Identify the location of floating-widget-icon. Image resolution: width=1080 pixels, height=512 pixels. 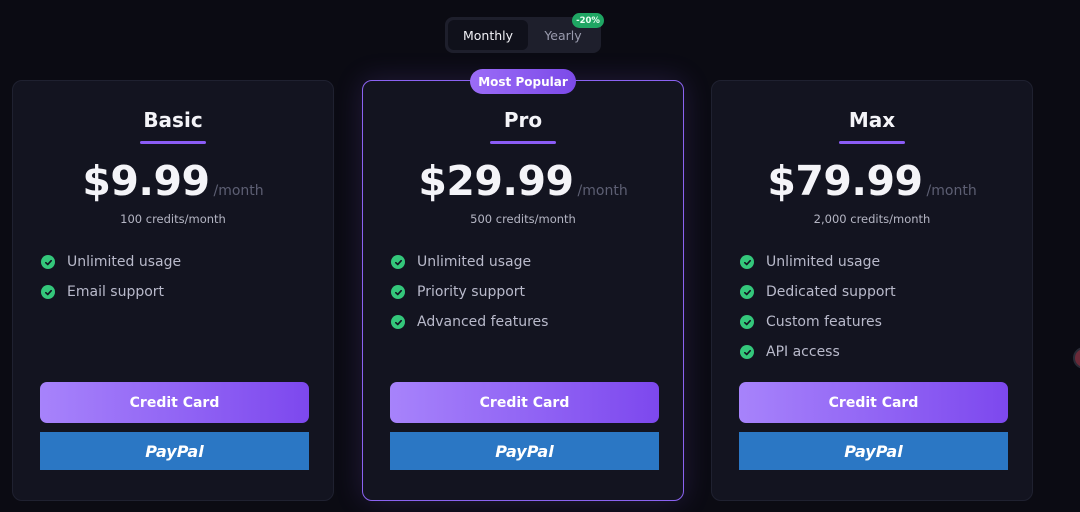
(1076, 358).